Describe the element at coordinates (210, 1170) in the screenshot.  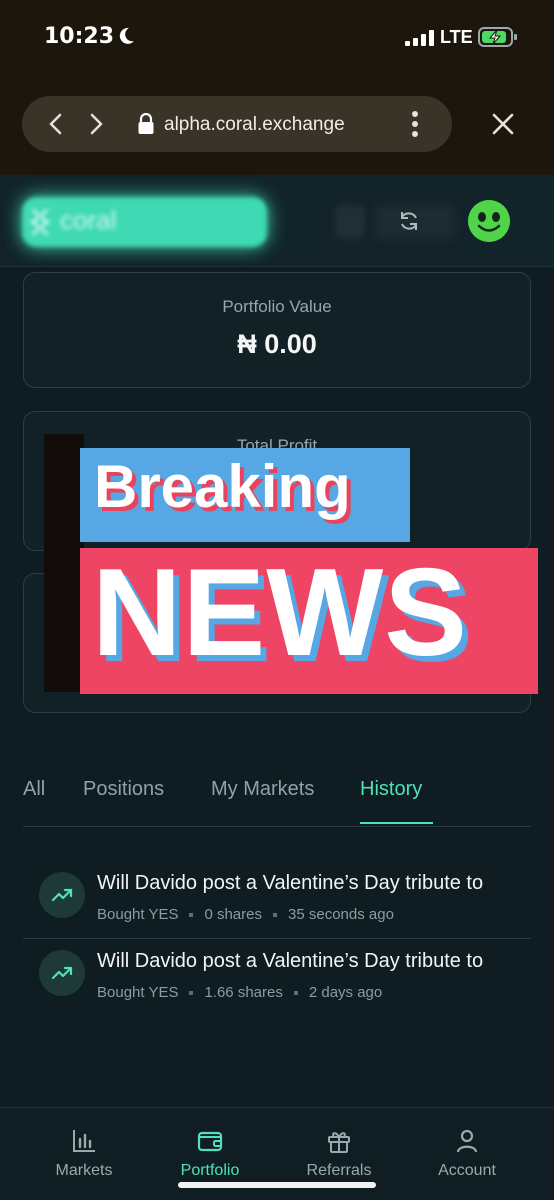
I see `nav-portfolio-label: Portfolio` at that location.